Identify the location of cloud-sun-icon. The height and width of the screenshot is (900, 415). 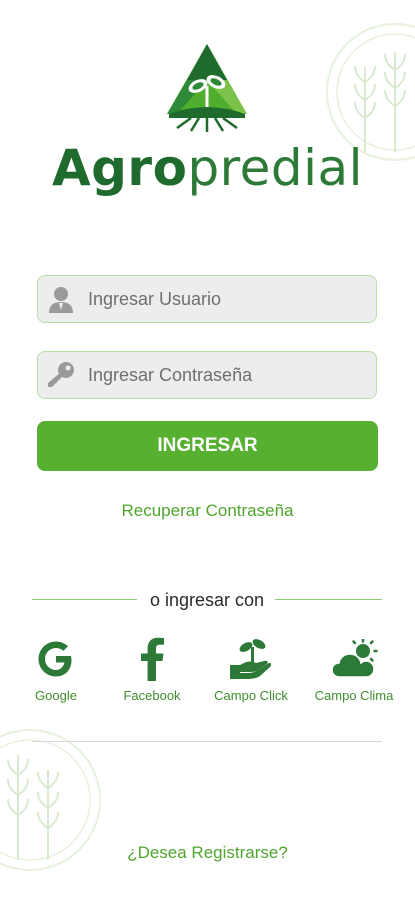
(354, 659).